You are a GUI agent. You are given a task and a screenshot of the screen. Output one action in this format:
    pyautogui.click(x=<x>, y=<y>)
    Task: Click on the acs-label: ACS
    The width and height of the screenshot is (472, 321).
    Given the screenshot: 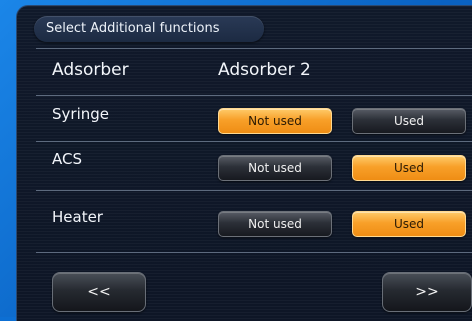 What is the action you would take?
    pyautogui.click(x=67, y=159)
    